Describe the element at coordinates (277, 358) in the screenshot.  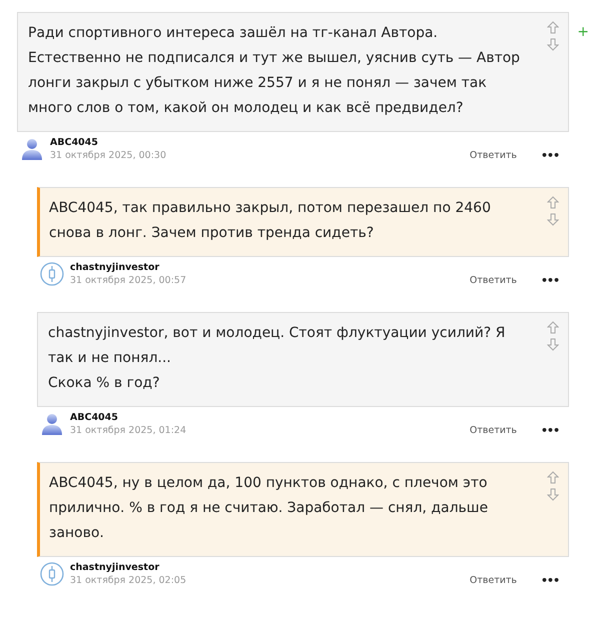
I see `comment-text: chastnyjinvestor, вот и молодец. Стоят флуктуации усилий? Я так и не понял... Скока % в год?` at that location.